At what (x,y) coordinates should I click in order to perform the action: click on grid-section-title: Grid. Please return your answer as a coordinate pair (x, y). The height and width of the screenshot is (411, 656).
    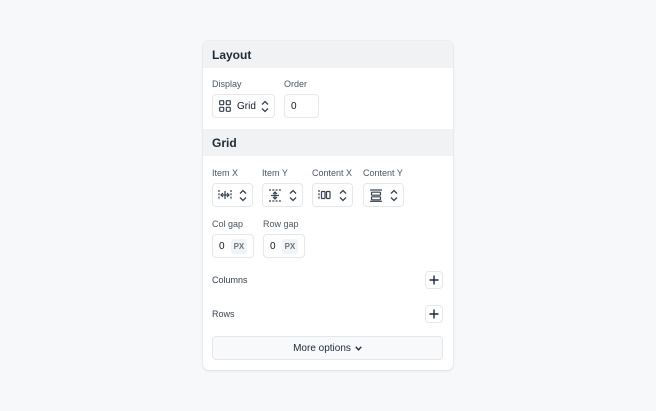
    Looking at the image, I should click on (224, 142).